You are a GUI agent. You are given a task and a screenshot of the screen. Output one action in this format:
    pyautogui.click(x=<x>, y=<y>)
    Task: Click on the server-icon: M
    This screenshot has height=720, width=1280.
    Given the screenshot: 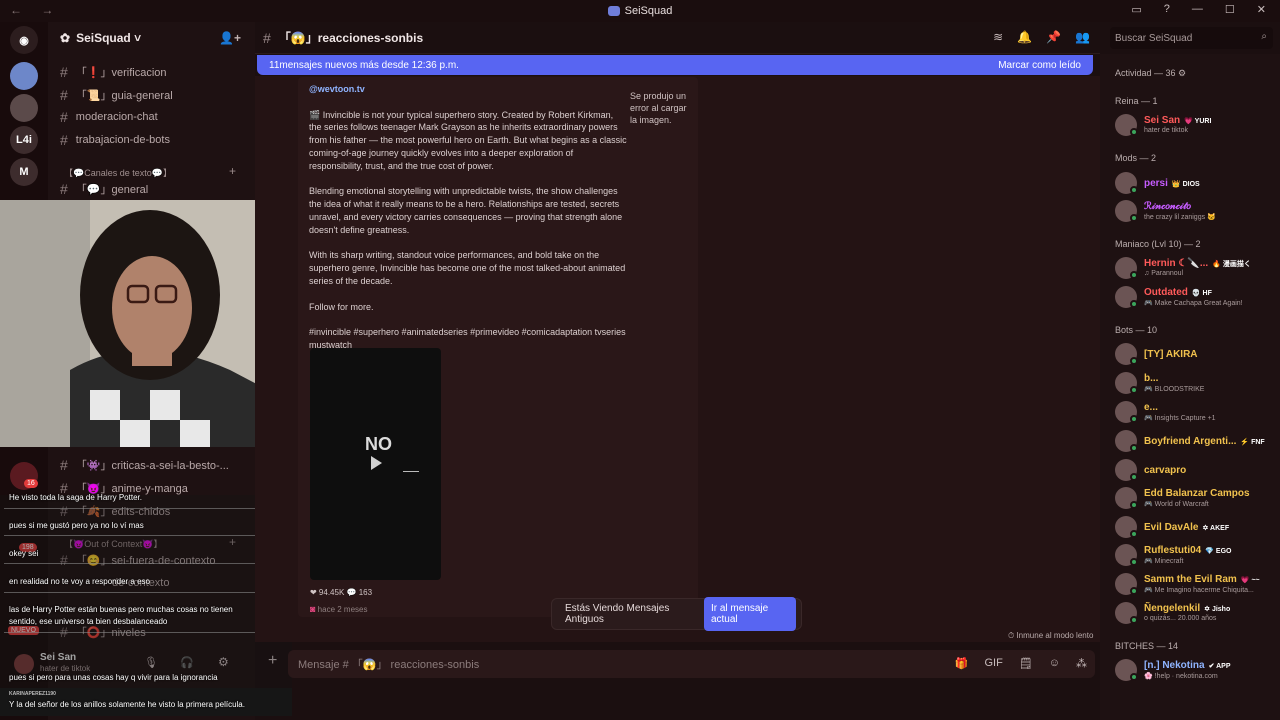 What is the action you would take?
    pyautogui.click(x=24, y=172)
    